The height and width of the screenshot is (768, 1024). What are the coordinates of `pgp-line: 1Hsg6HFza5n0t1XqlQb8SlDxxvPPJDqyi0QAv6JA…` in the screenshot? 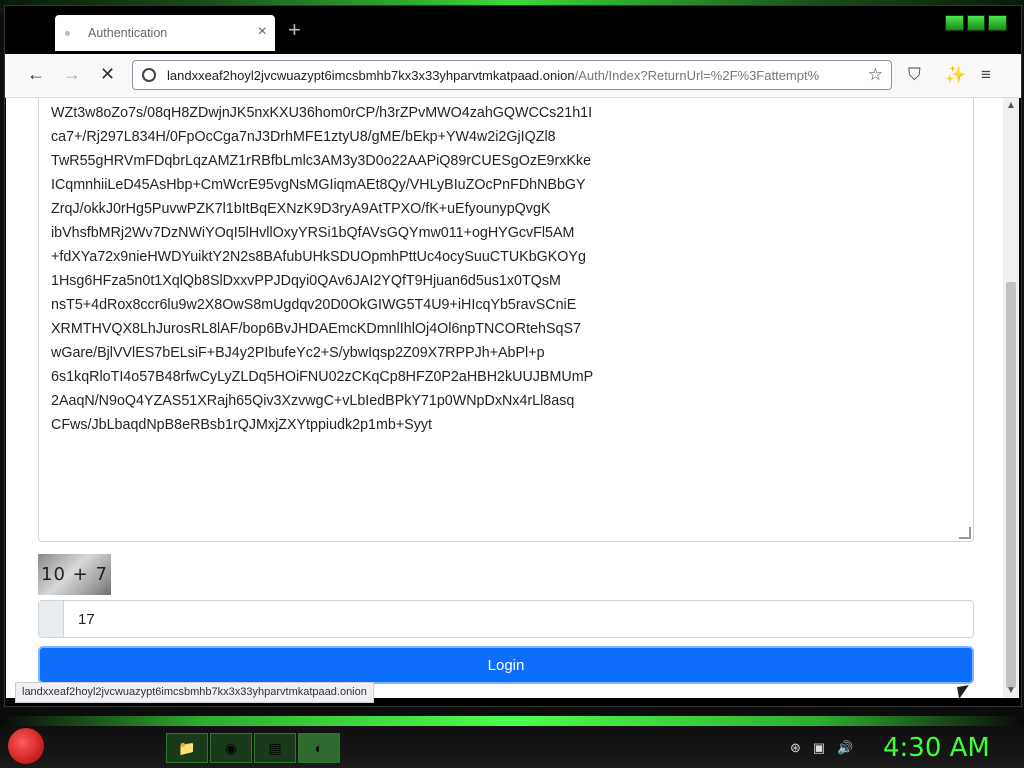 It's located at (306, 281).